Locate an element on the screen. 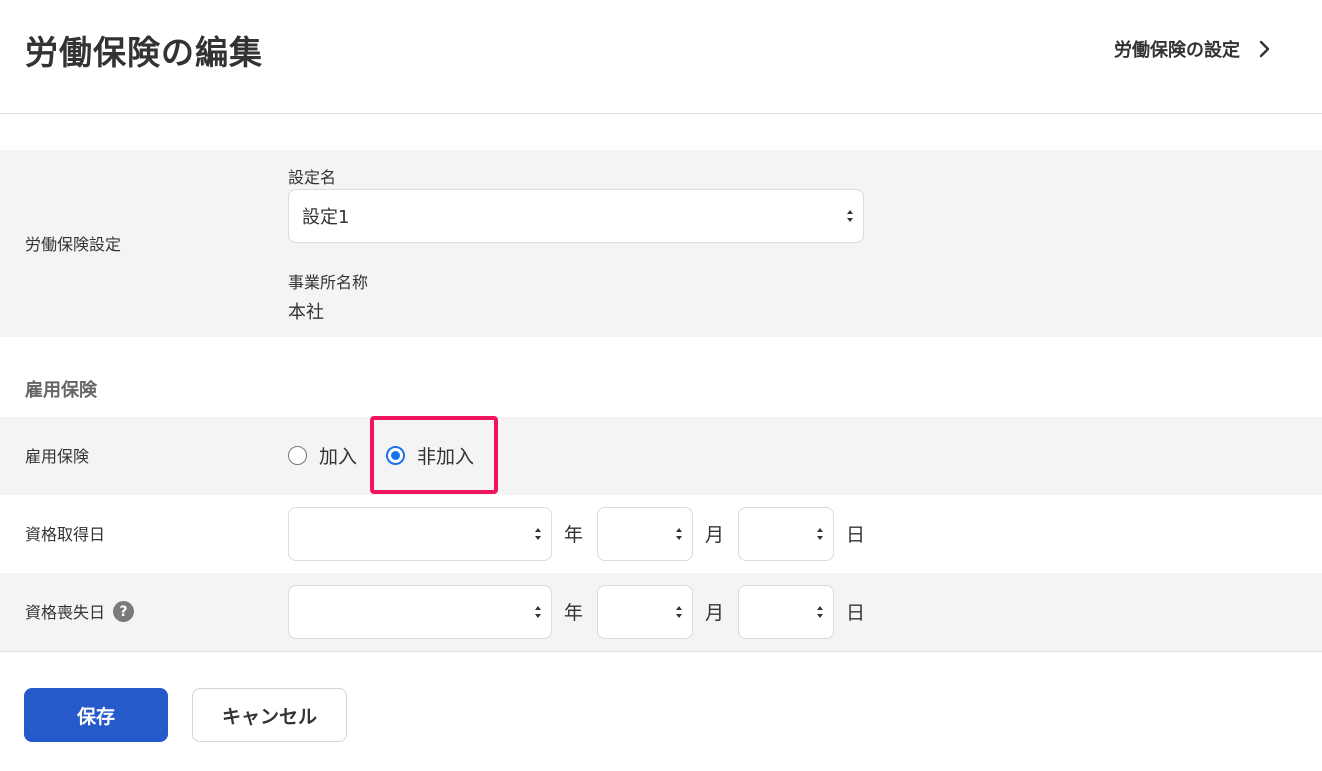 The image size is (1322, 771). loss-month-unit: 月 is located at coordinates (715, 613).